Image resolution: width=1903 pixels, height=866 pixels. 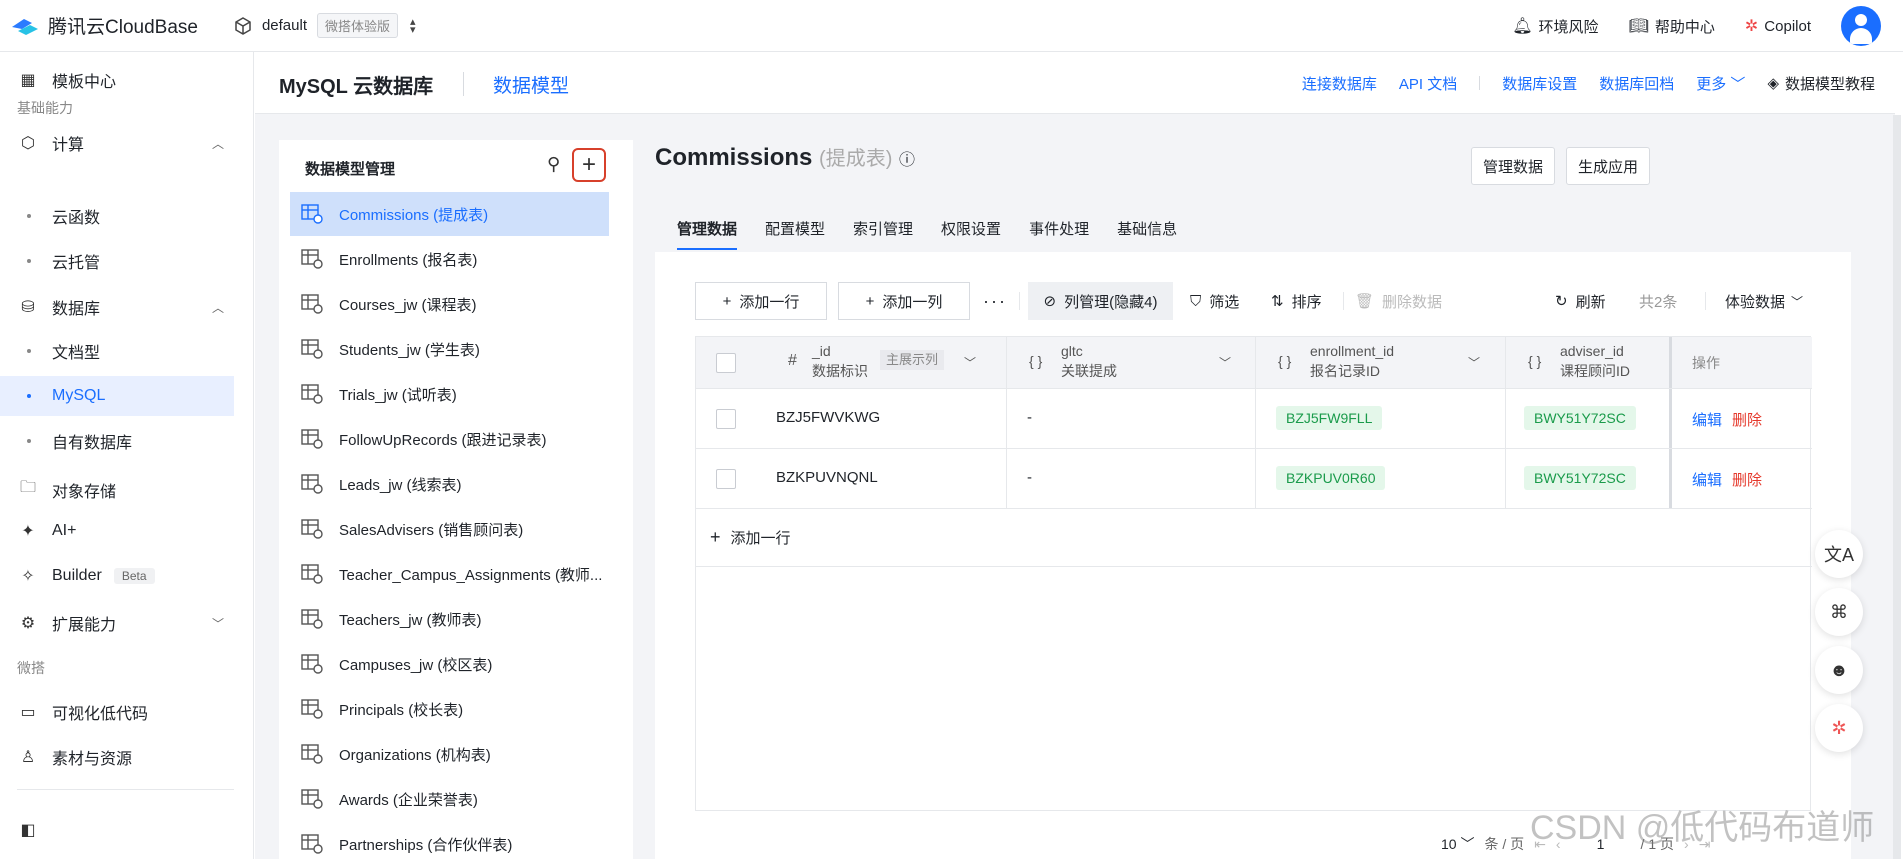 I want to click on refresh-button: ↻ 刷新, so click(x=1580, y=301).